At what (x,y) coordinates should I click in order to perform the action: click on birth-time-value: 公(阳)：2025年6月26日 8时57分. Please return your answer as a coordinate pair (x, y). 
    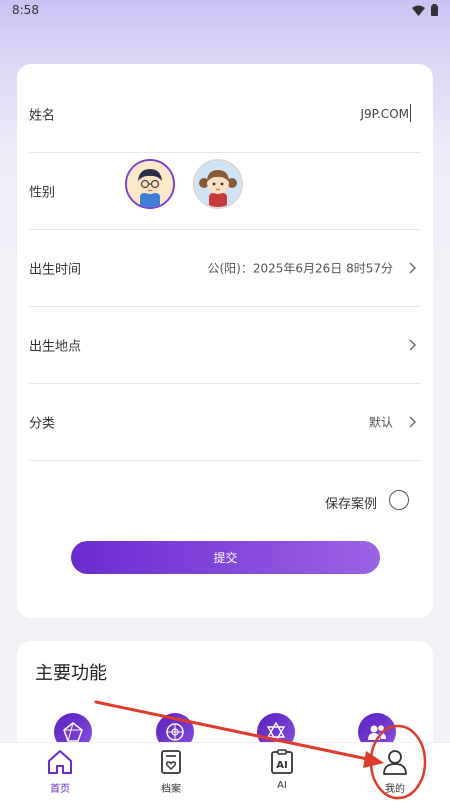
    Looking at the image, I should click on (300, 268).